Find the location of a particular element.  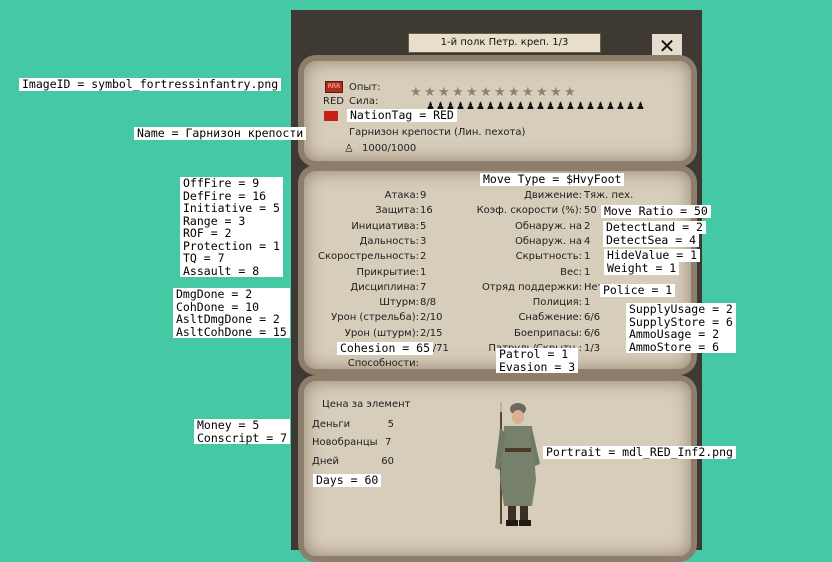

annotation-money-group: Money = 5 Conscript = 7 is located at coordinates (242, 431).